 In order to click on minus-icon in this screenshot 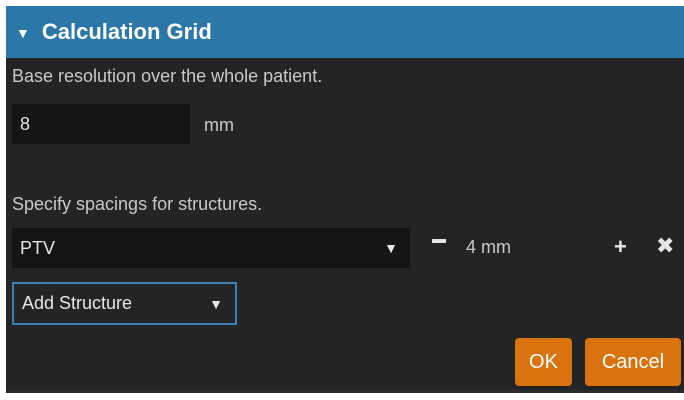, I will do `click(439, 241)`.